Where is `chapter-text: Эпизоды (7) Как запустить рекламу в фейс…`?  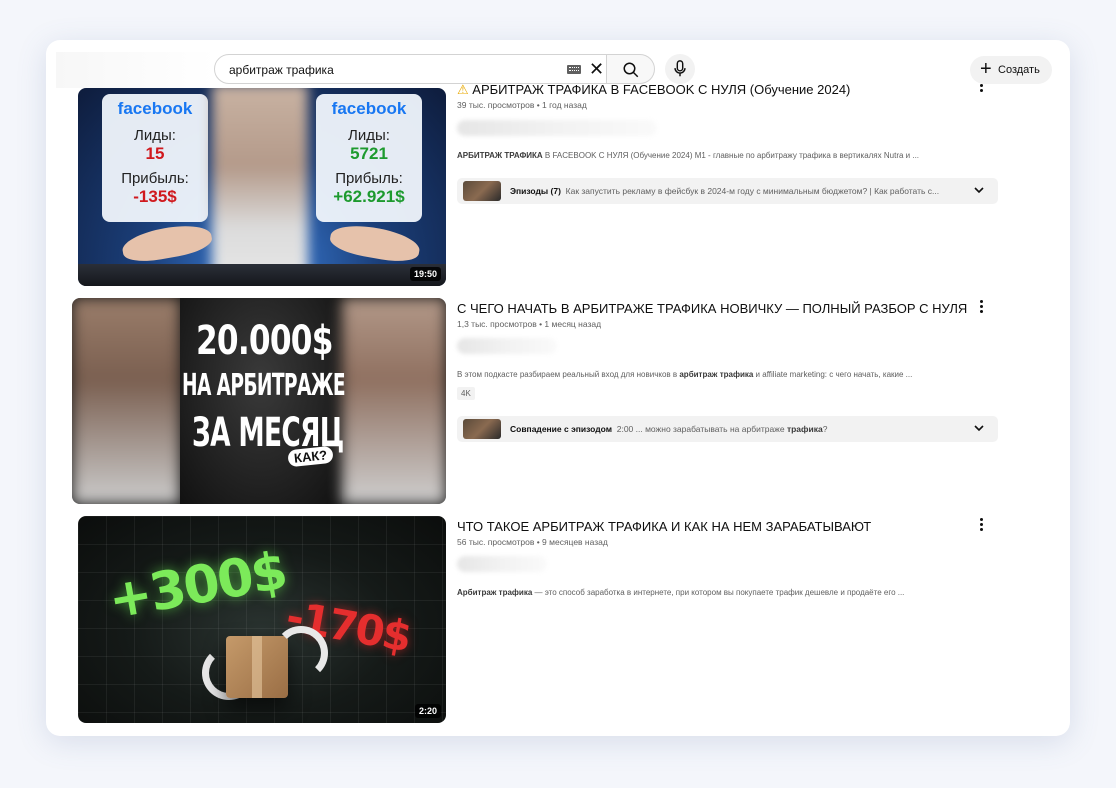 chapter-text: Эпизоды (7) Как запустить рекламу в фейс… is located at coordinates (724, 191).